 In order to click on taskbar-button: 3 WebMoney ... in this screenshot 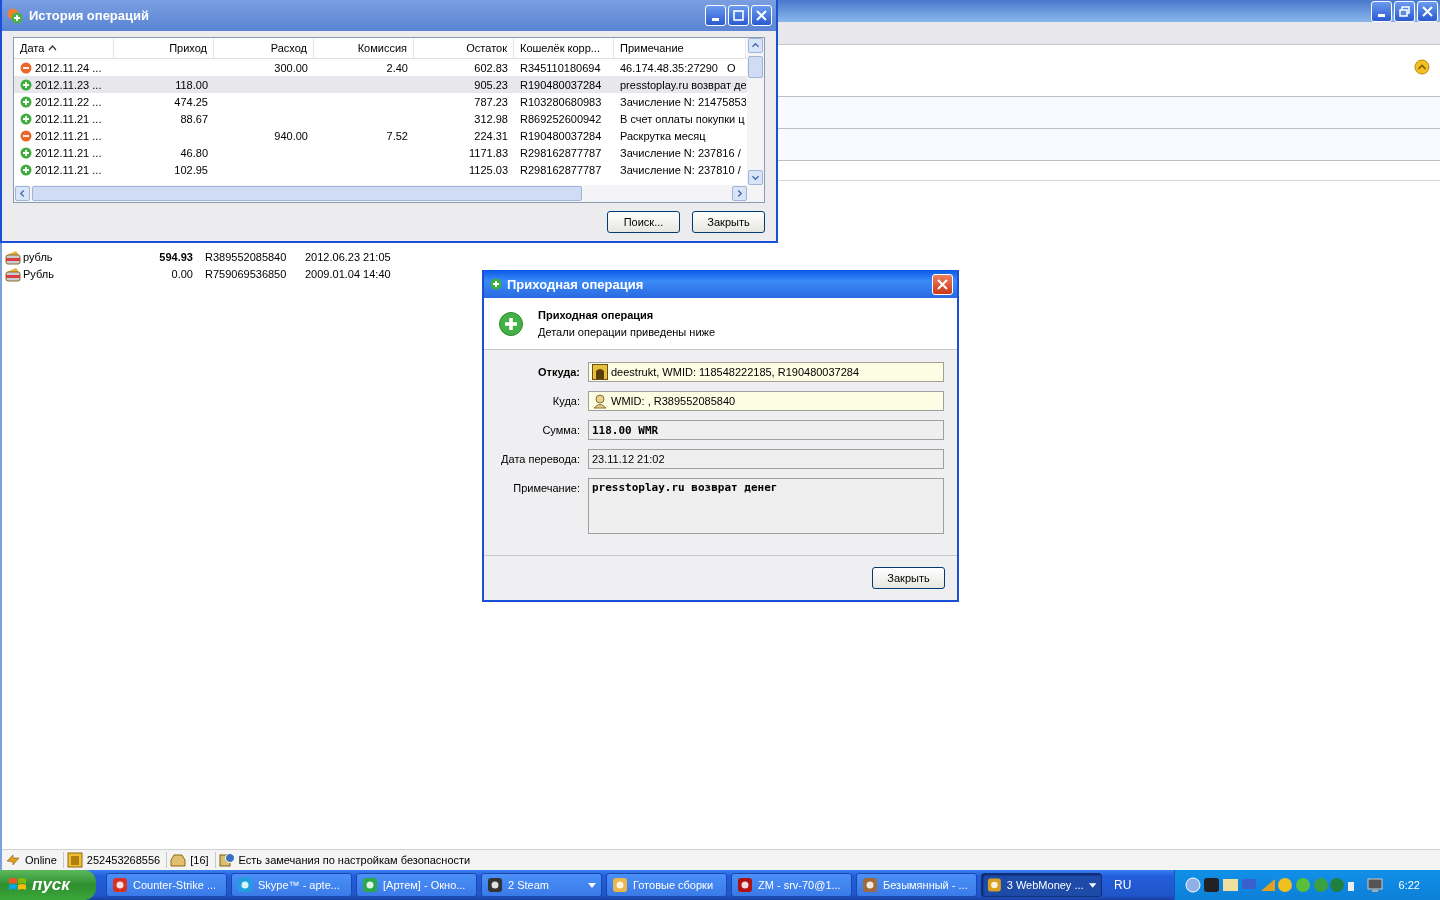, I will do `click(1041, 885)`.